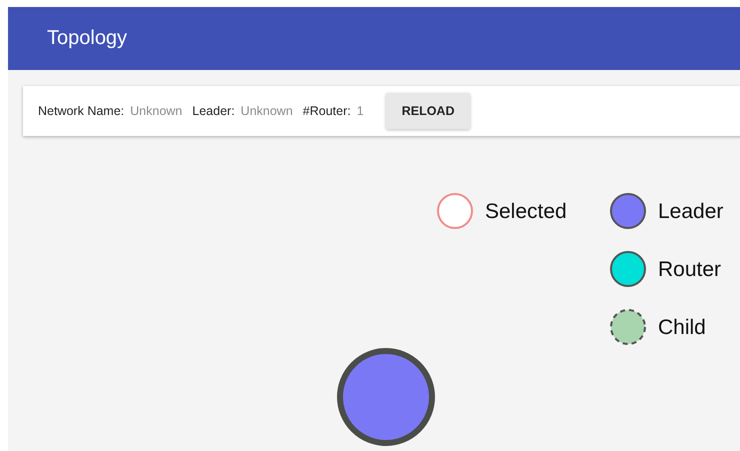  What do you see at coordinates (690, 269) in the screenshot?
I see `legend-label: Router` at bounding box center [690, 269].